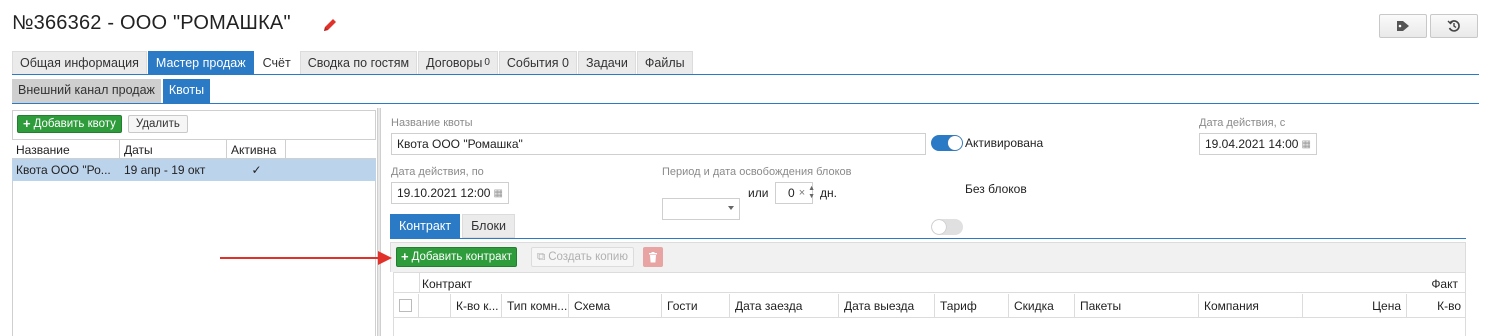  I want to click on column-spacer, so click(331, 149).